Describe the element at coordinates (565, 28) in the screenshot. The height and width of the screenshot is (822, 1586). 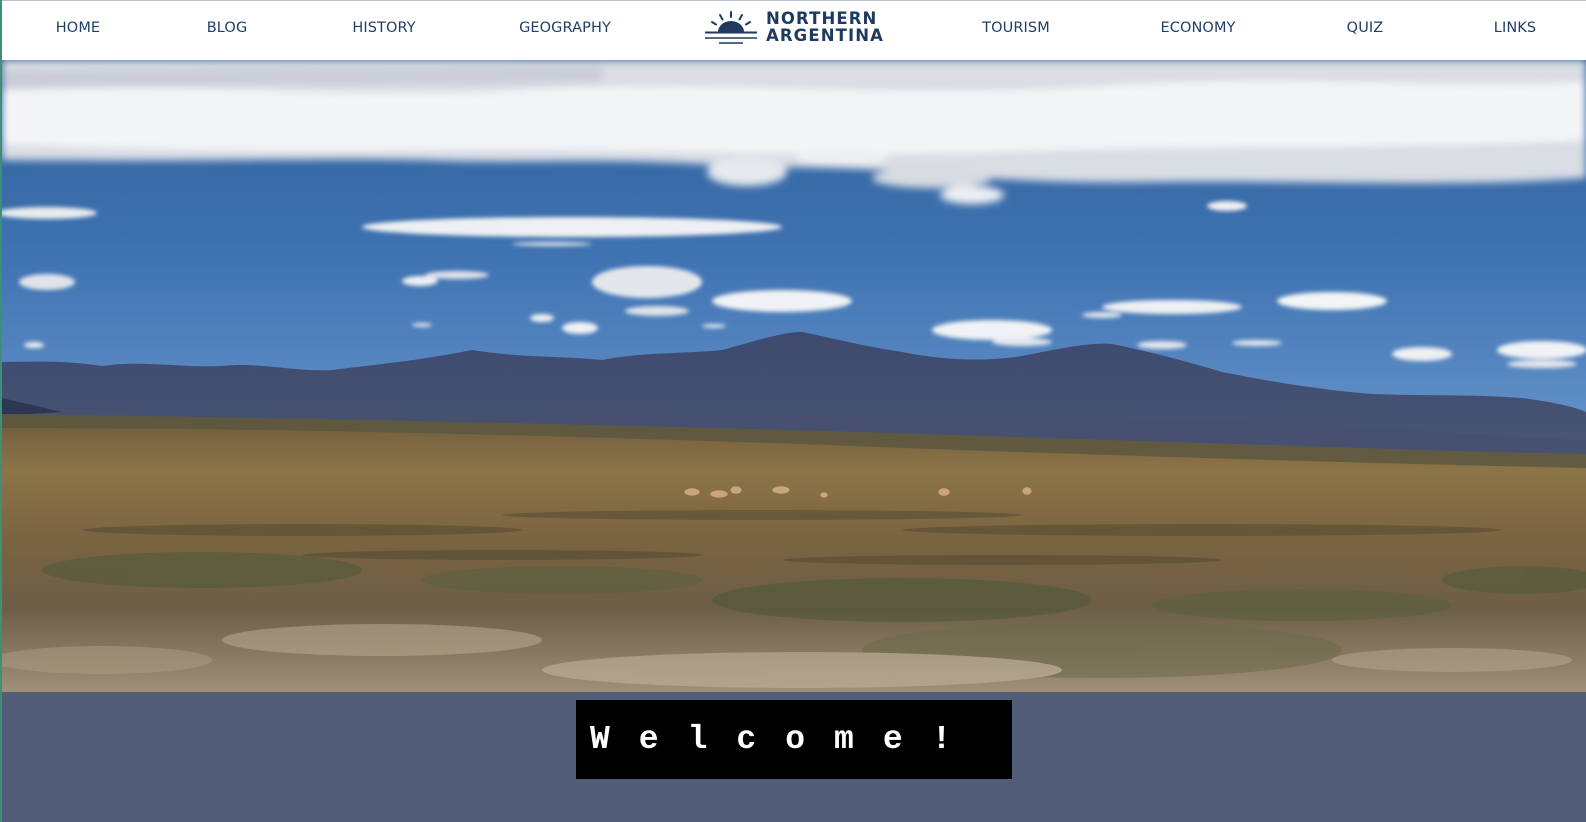
I see `nav-geography-link: GEOGRAPHY` at that location.